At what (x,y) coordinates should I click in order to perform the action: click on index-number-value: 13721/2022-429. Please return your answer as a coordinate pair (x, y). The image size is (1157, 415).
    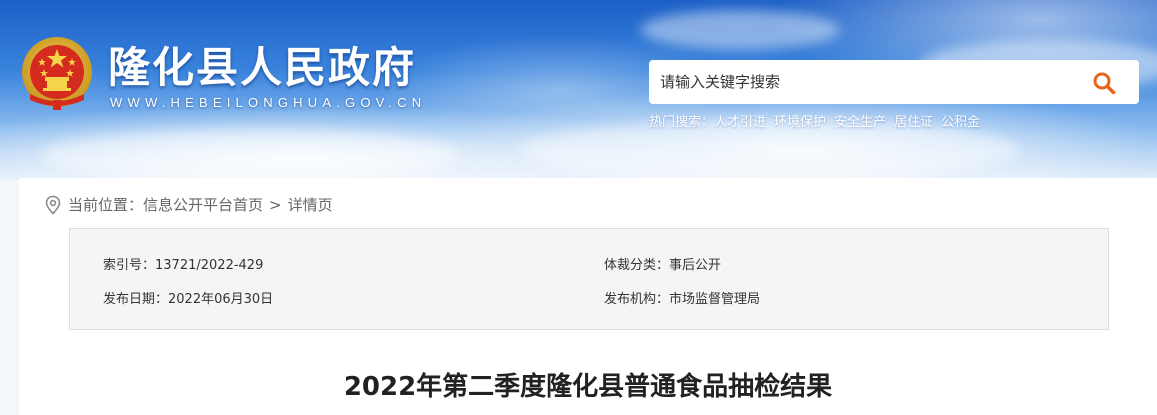
    Looking at the image, I should click on (209, 265).